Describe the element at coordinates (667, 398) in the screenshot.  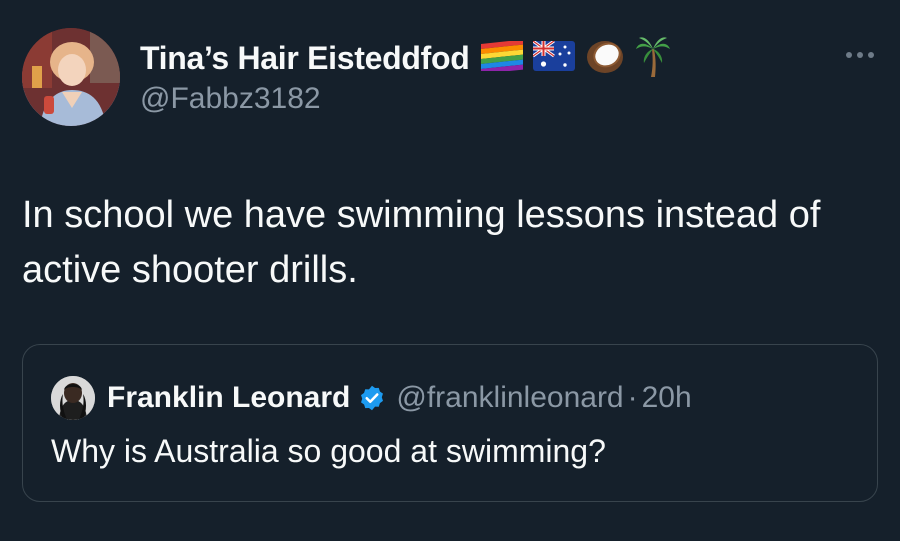
I see `quoted-timestamp: 20h` at that location.